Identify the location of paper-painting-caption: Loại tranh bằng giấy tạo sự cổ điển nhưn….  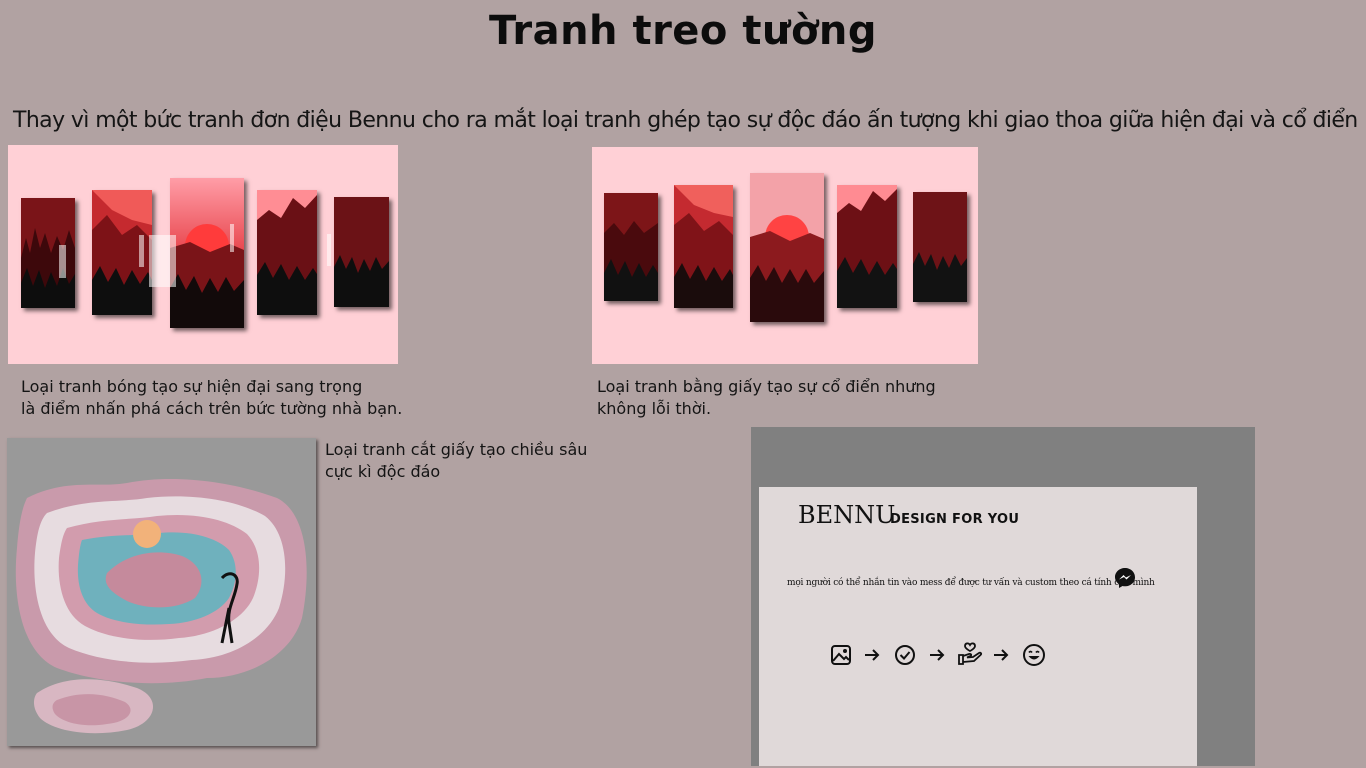
(766, 398).